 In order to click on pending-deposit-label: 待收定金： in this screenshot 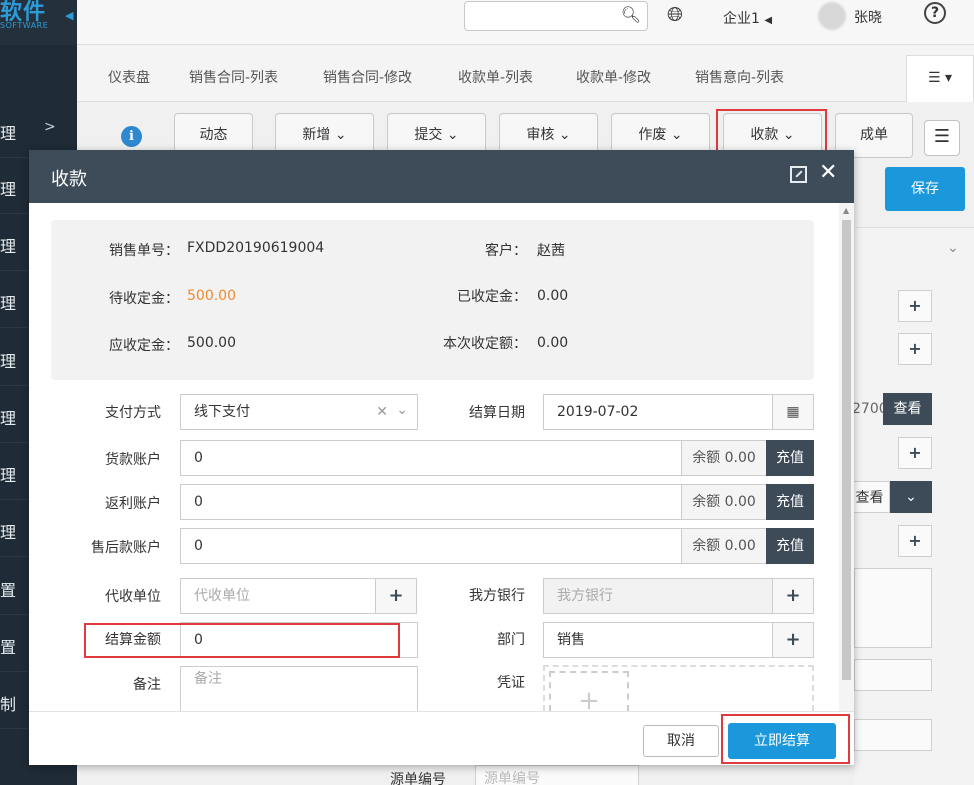, I will do `click(144, 299)`.